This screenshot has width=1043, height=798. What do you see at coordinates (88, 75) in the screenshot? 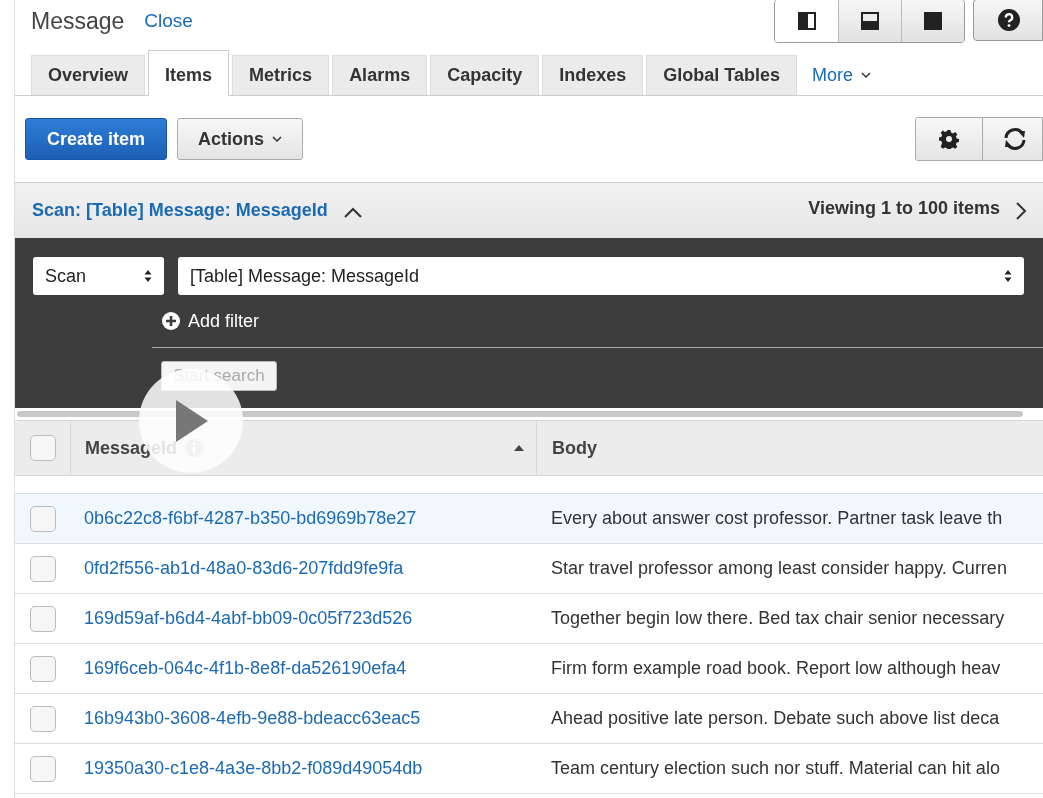
I see `tab: Overview` at bounding box center [88, 75].